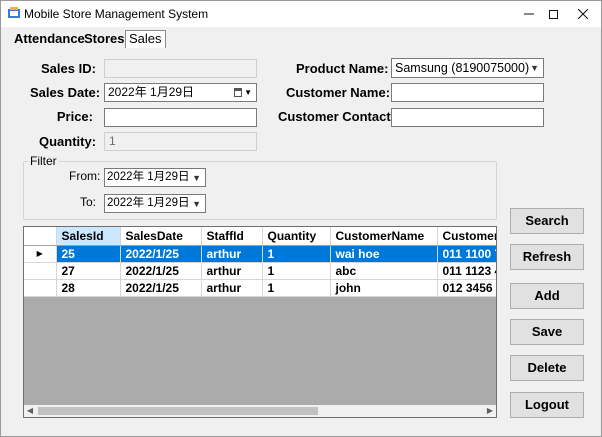 This screenshot has height=437, width=602. What do you see at coordinates (301, 14) in the screenshot?
I see `title-bar: Mobile Store Management System` at bounding box center [301, 14].